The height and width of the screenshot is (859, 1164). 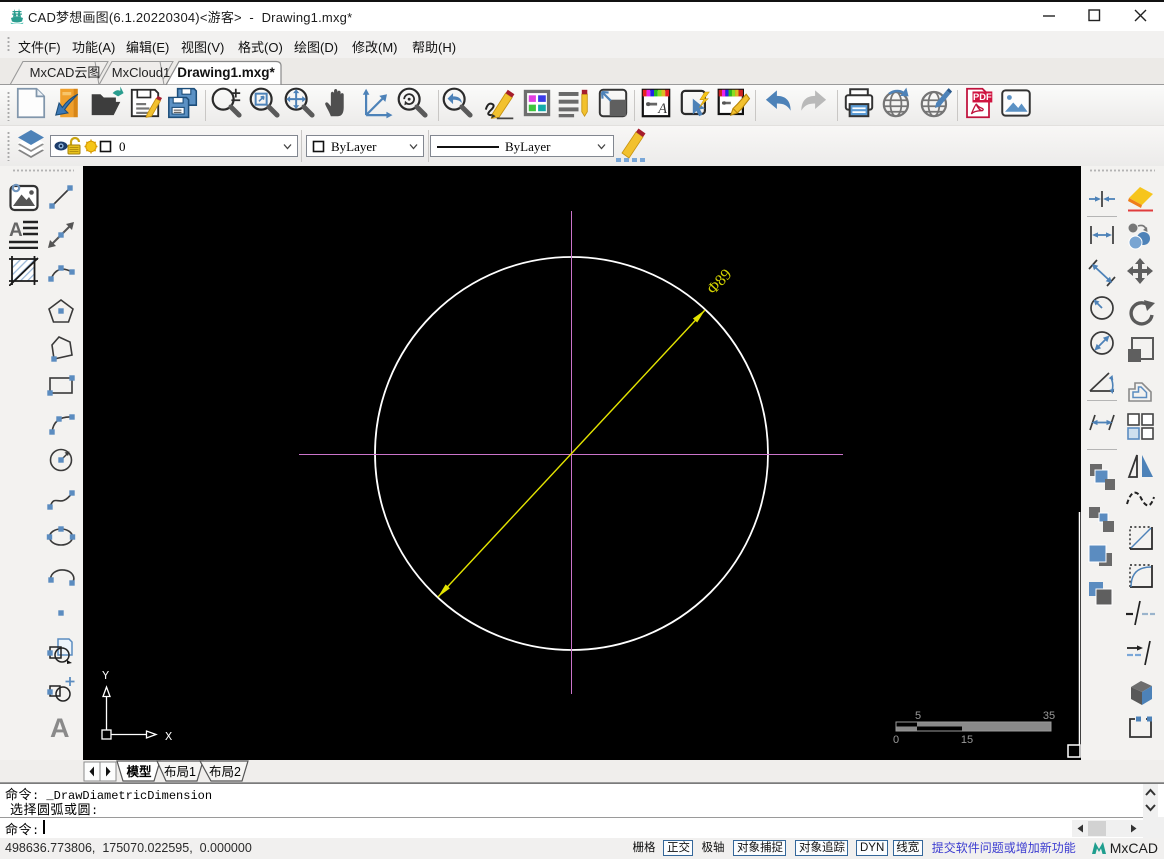 I want to click on svg-text: Y, so click(x=105, y=676).